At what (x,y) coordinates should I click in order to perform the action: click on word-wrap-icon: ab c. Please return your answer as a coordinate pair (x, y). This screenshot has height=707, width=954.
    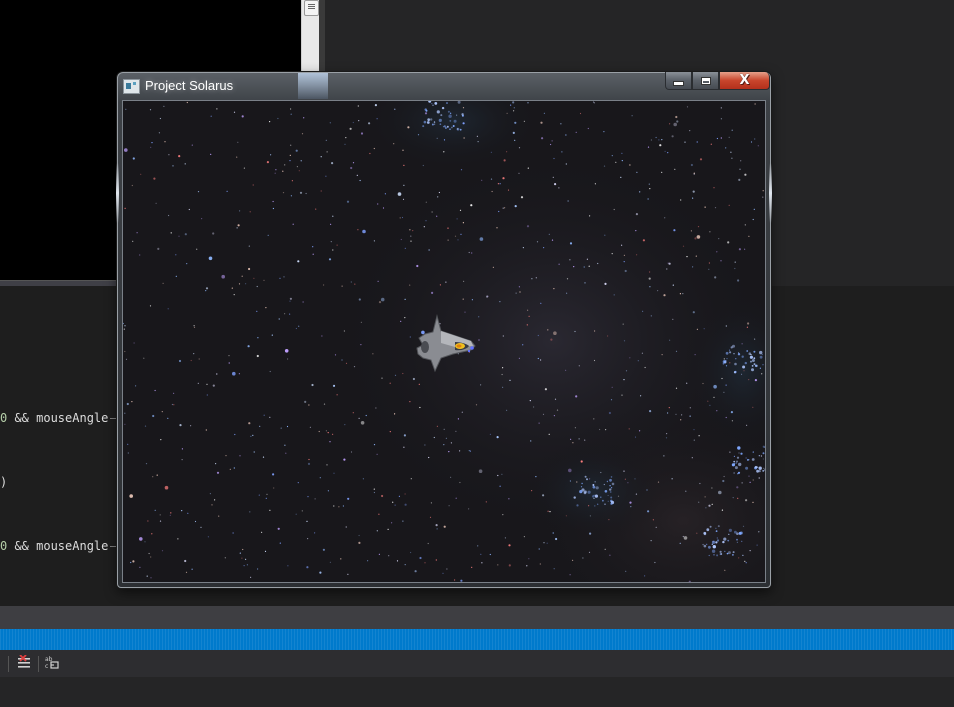
    Looking at the image, I should click on (53, 663).